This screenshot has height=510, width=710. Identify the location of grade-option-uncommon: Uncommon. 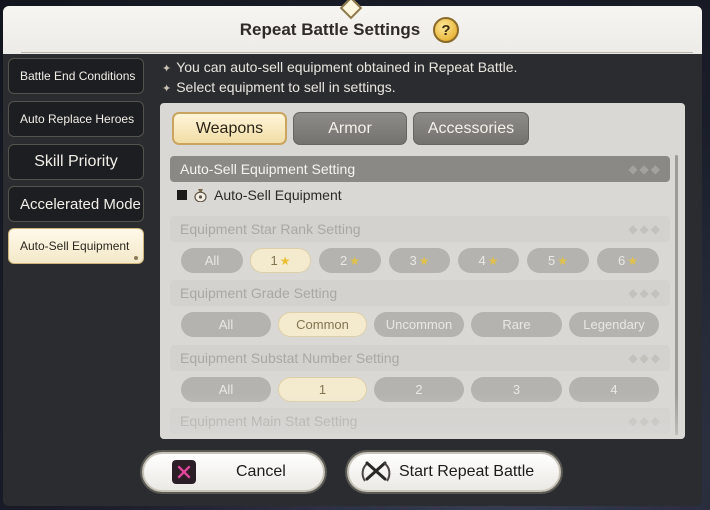
(419, 324).